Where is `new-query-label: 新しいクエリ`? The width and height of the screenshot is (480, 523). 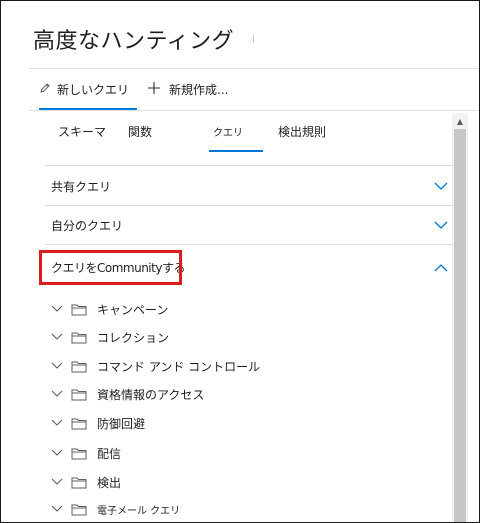
new-query-label: 新しいクエリ is located at coordinates (93, 89).